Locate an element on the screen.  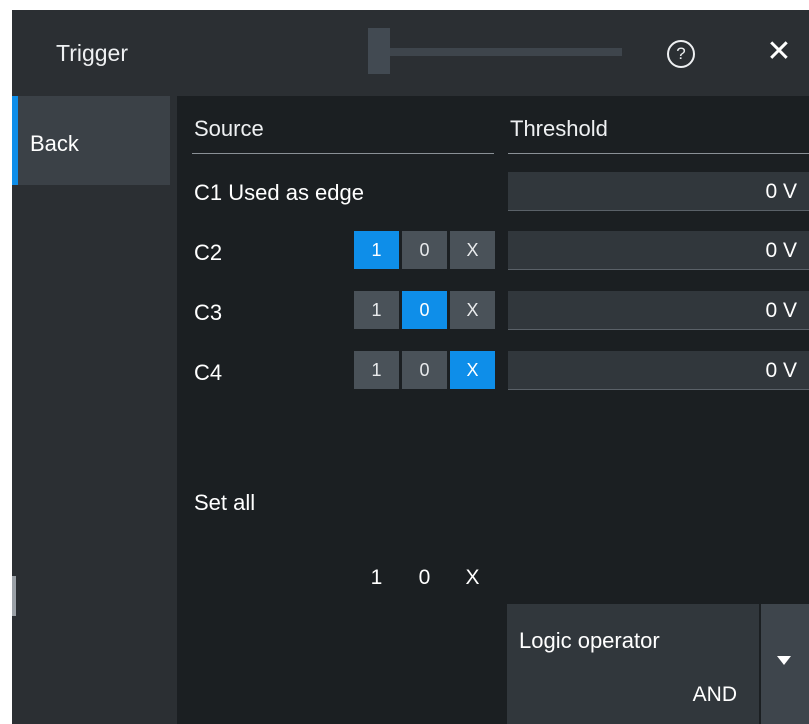
row-c1-label: C1 Used as edge is located at coordinates (279, 192).